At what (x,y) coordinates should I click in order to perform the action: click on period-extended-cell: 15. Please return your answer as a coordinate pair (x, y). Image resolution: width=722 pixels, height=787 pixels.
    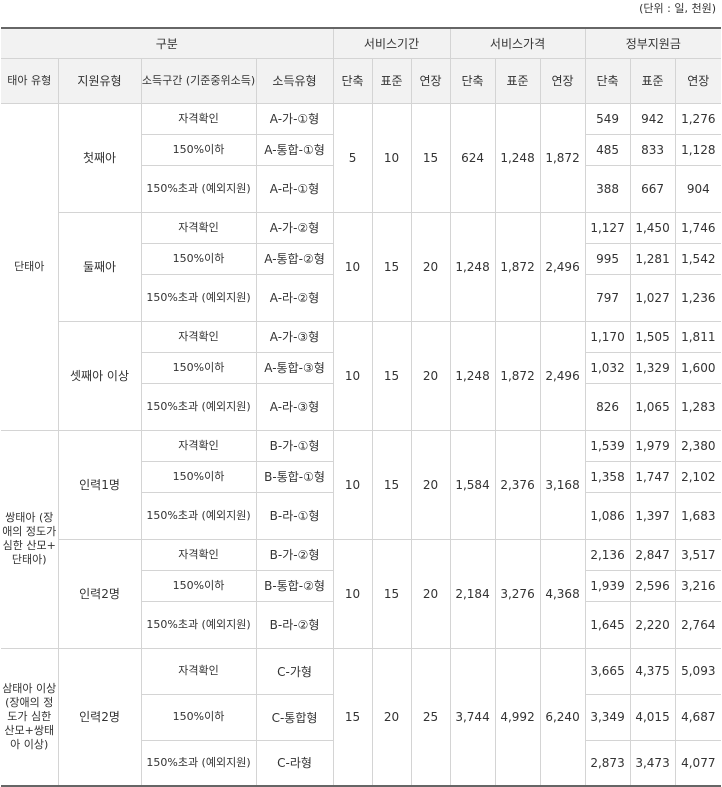
    Looking at the image, I should click on (430, 157).